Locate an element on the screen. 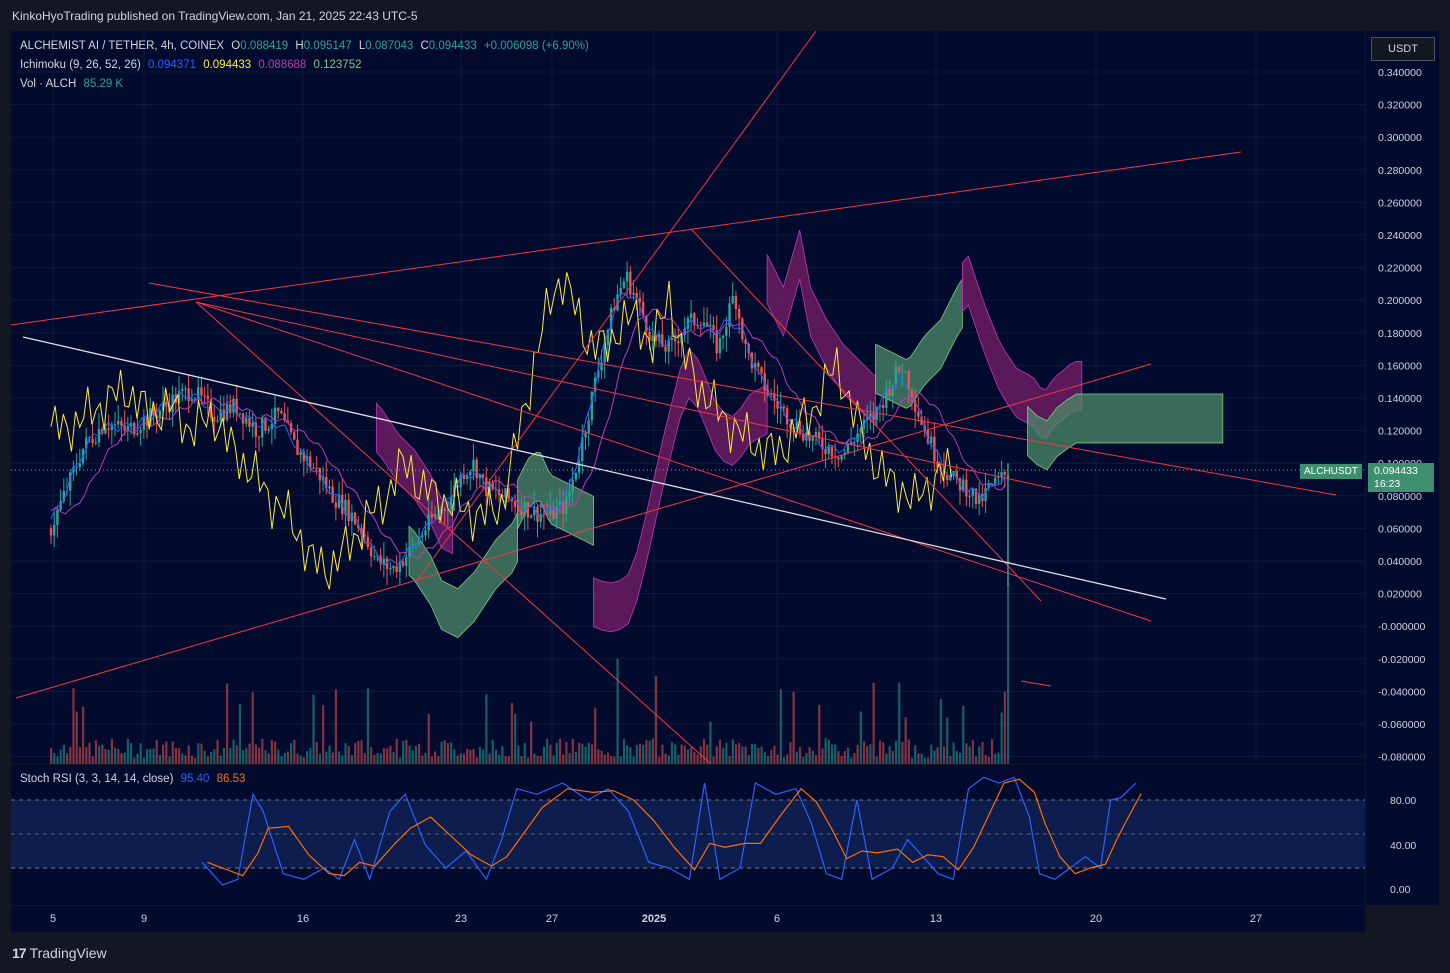 Image resolution: width=1450 pixels, height=973 pixels. time-tick-label: 6 is located at coordinates (777, 919).